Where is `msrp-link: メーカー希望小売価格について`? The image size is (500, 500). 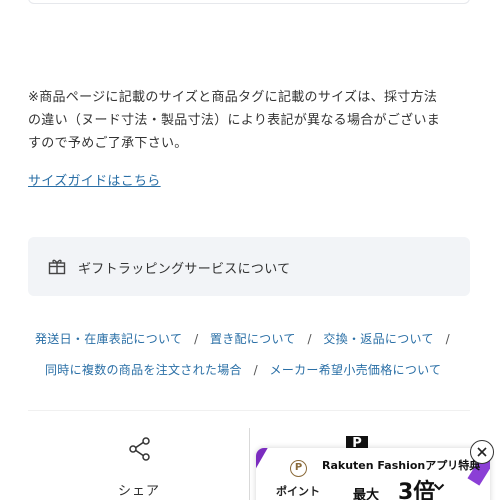
msrp-link: メーカー希望小売価格について is located at coordinates (356, 370).